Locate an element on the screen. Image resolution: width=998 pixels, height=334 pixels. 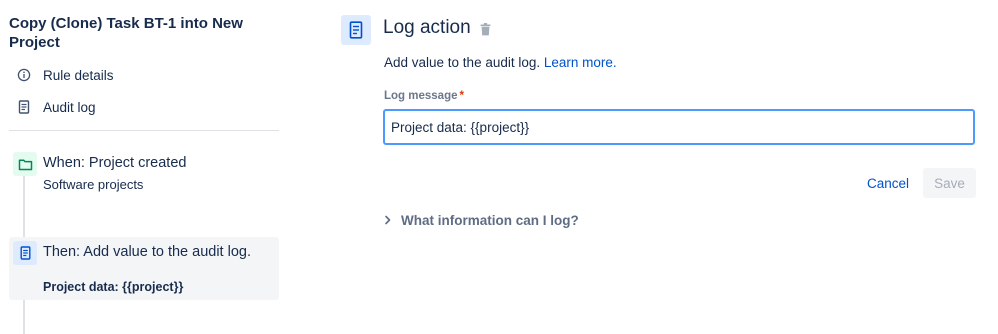
rule-details-link: Rule details is located at coordinates (61, 75).